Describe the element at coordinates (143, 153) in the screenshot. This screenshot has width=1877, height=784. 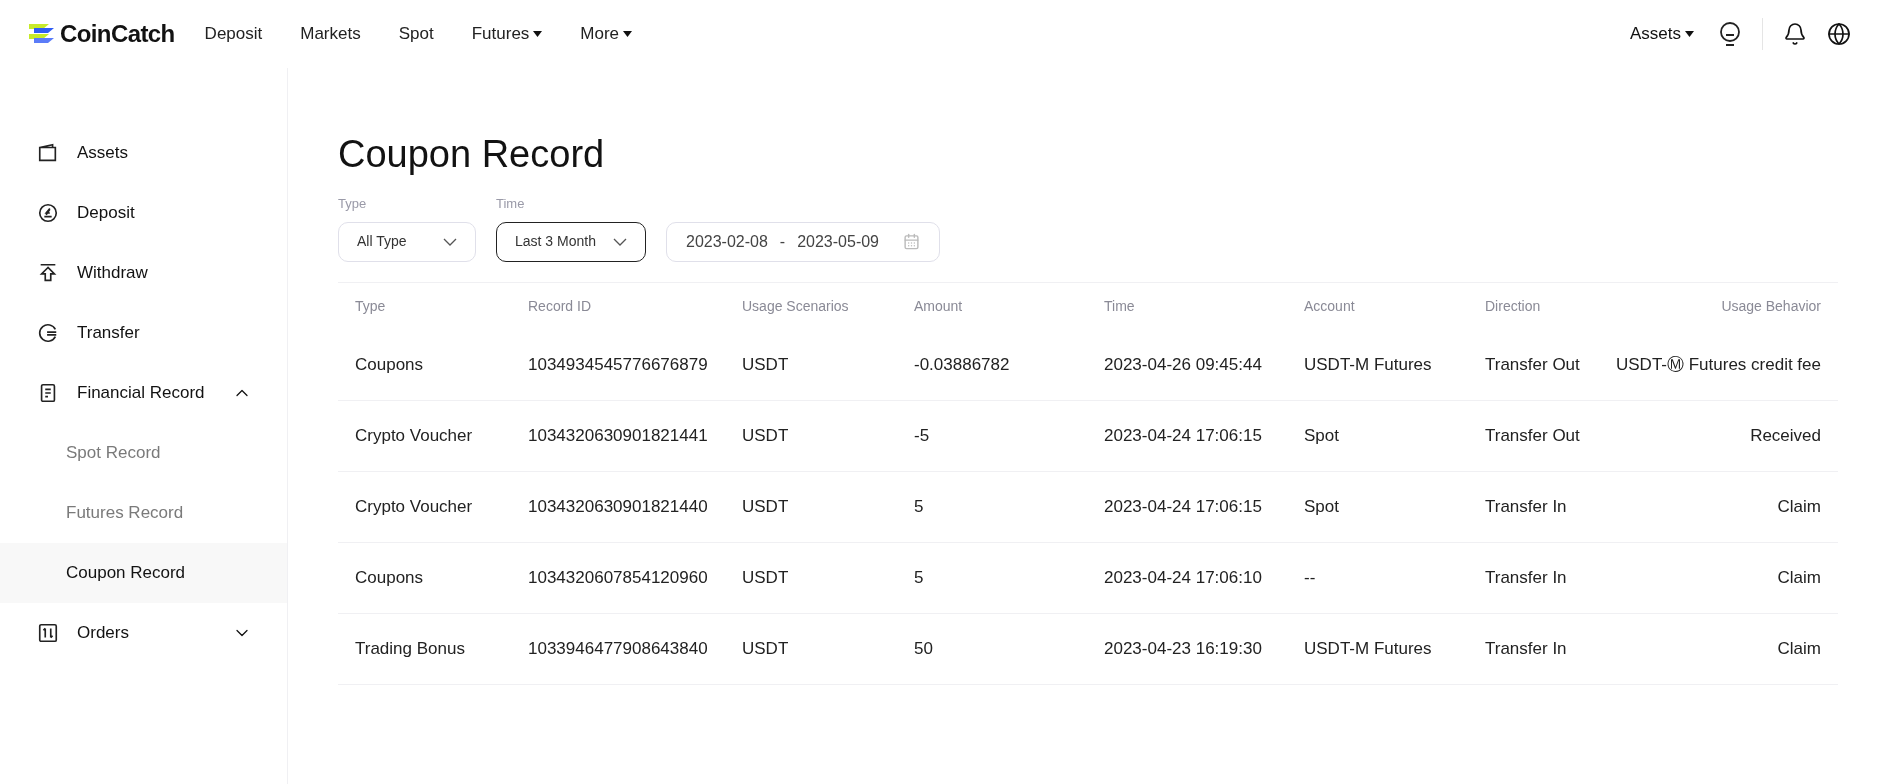
I see `sidebar-item: Assets` at that location.